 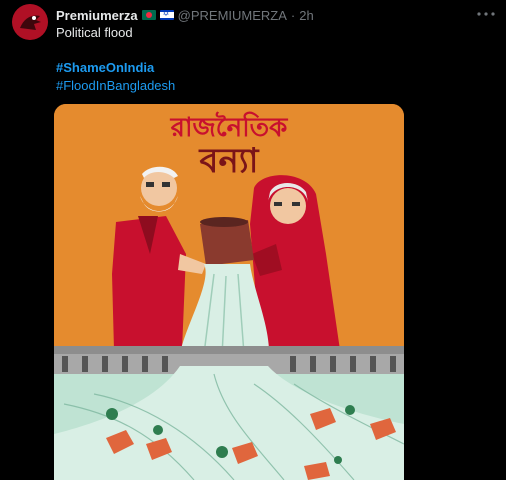 What do you see at coordinates (105, 67) in the screenshot?
I see `hashtag-link-shameonindia: #ShameOnIndia` at bounding box center [105, 67].